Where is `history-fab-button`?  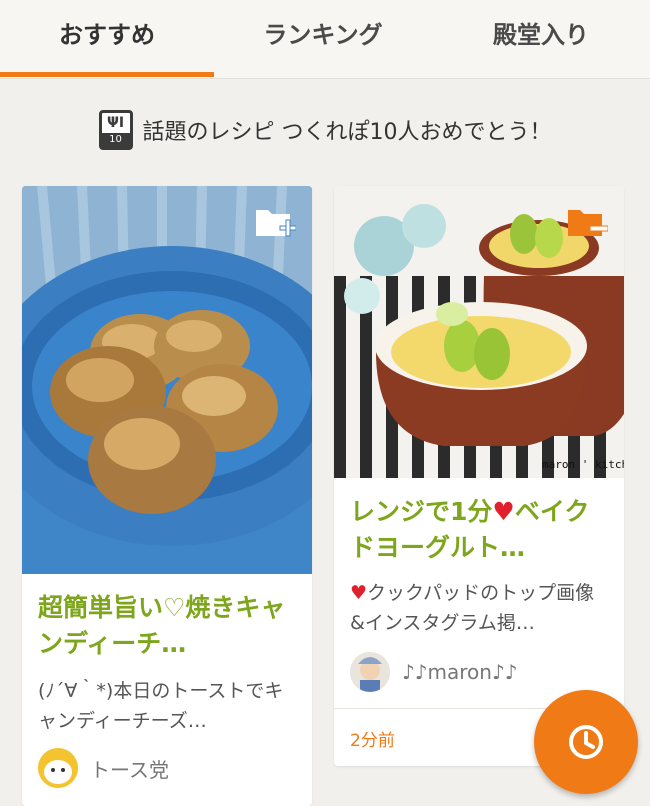
history-fab-button is located at coordinates (586, 742).